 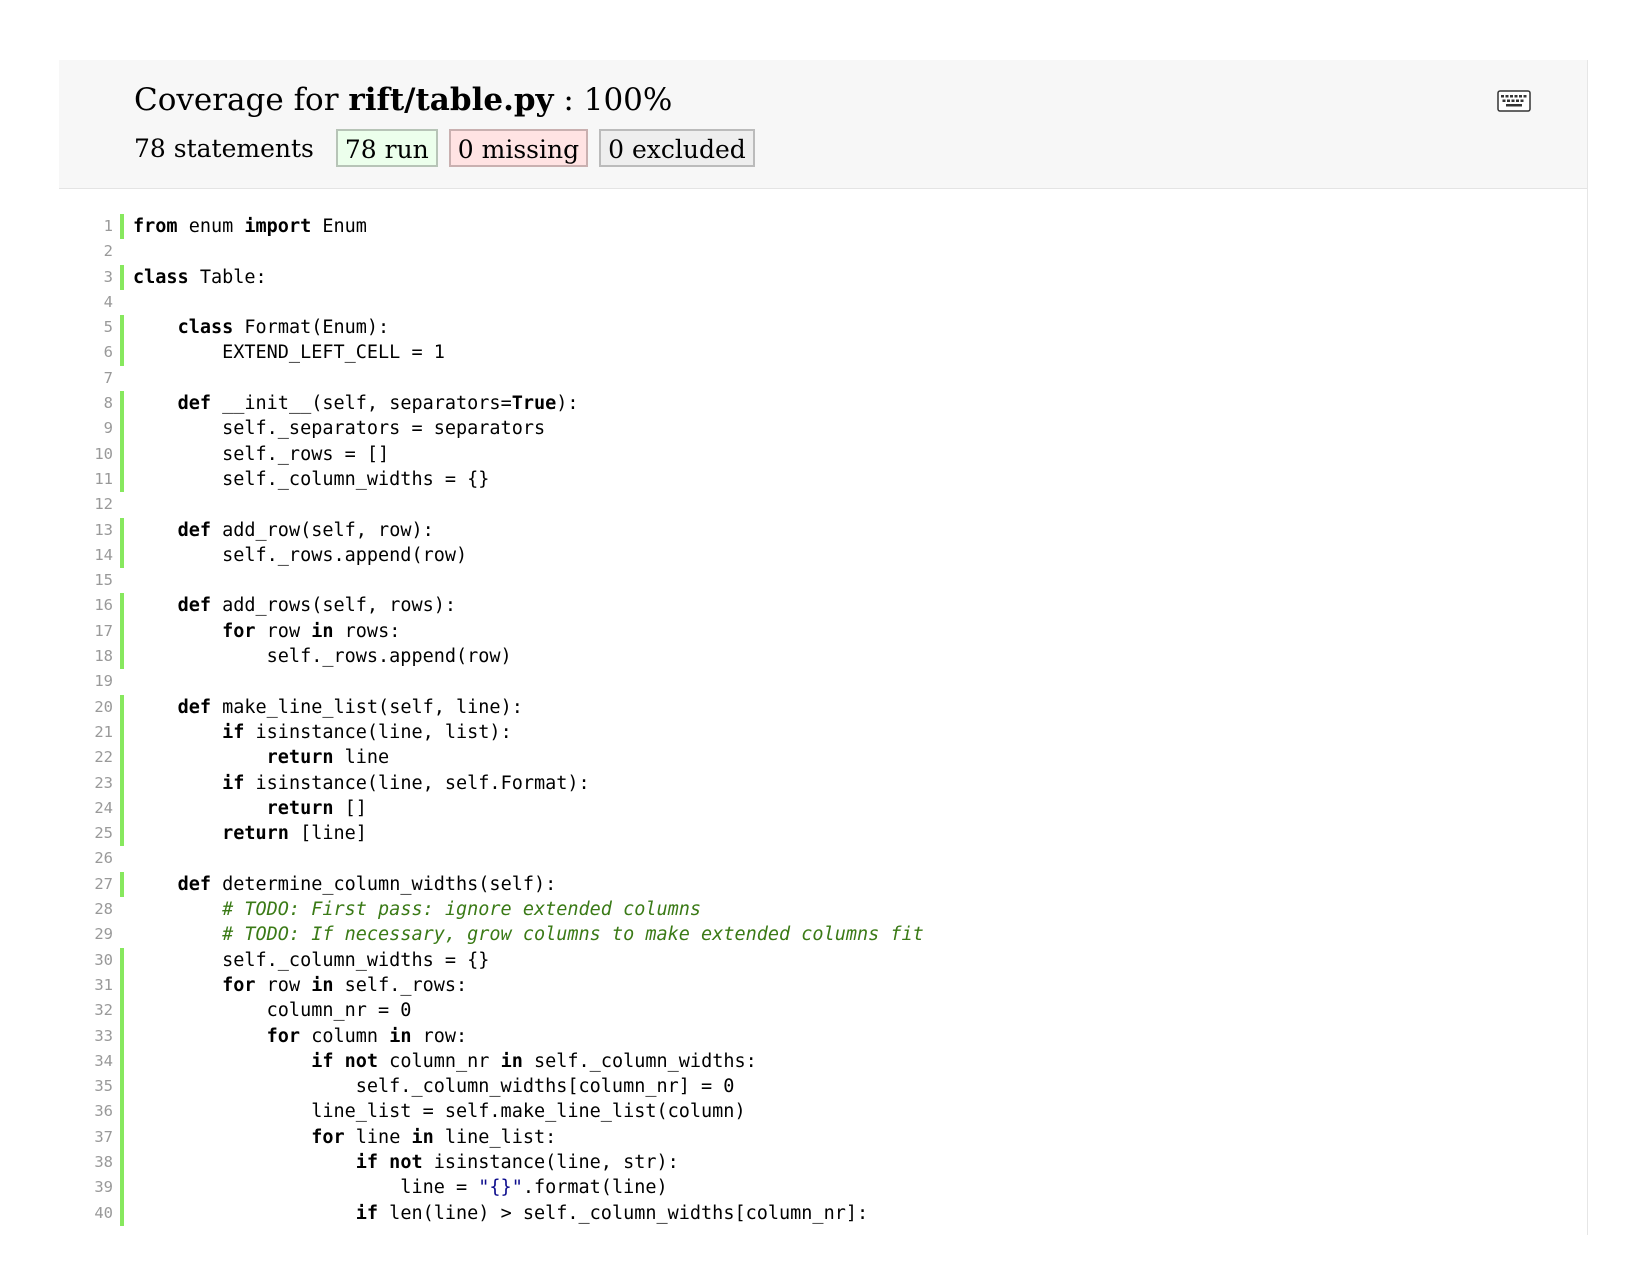 I want to click on code-text: self._rows = [], so click(x=261, y=454).